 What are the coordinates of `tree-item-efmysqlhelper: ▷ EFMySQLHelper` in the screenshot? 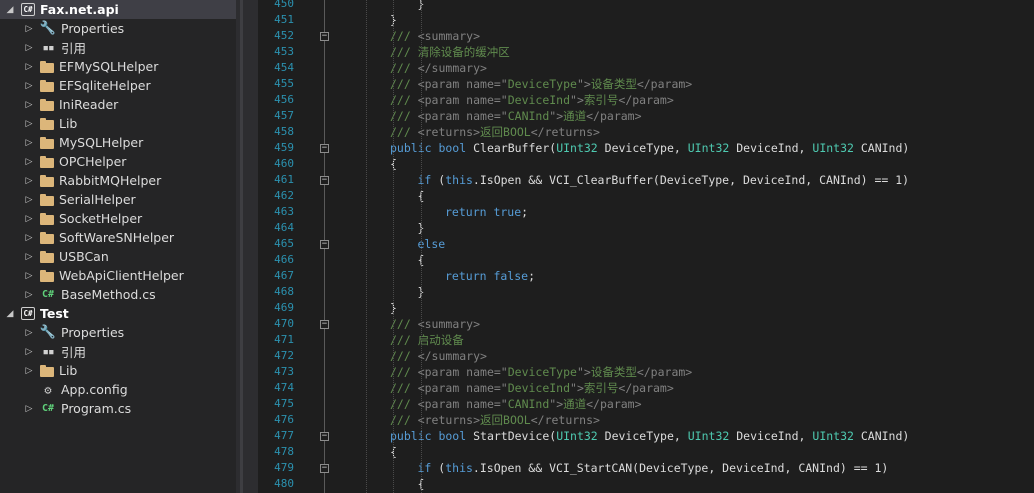 It's located at (118, 66).